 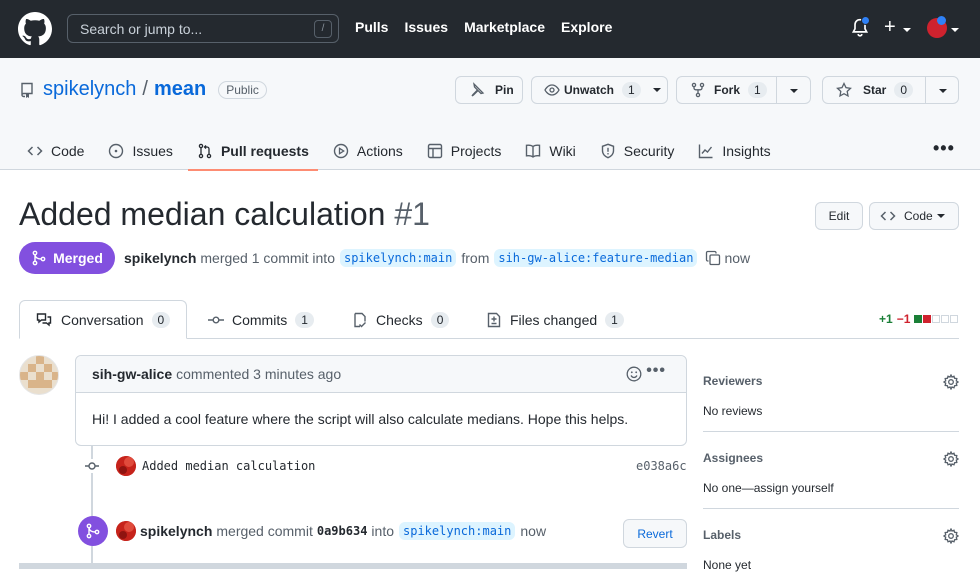 I want to click on repo-name-link: mean, so click(x=180, y=89).